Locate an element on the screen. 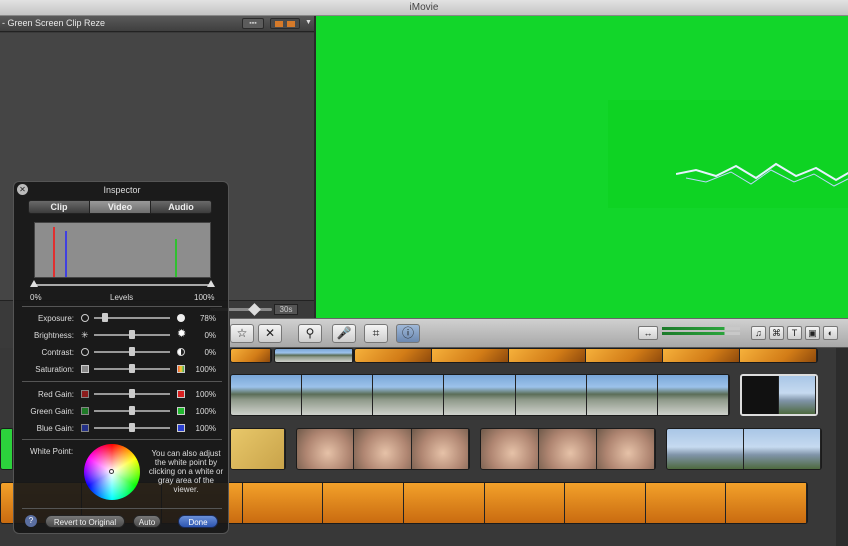 The height and width of the screenshot is (546, 848). film-icon is located at coordinates (279, 24).